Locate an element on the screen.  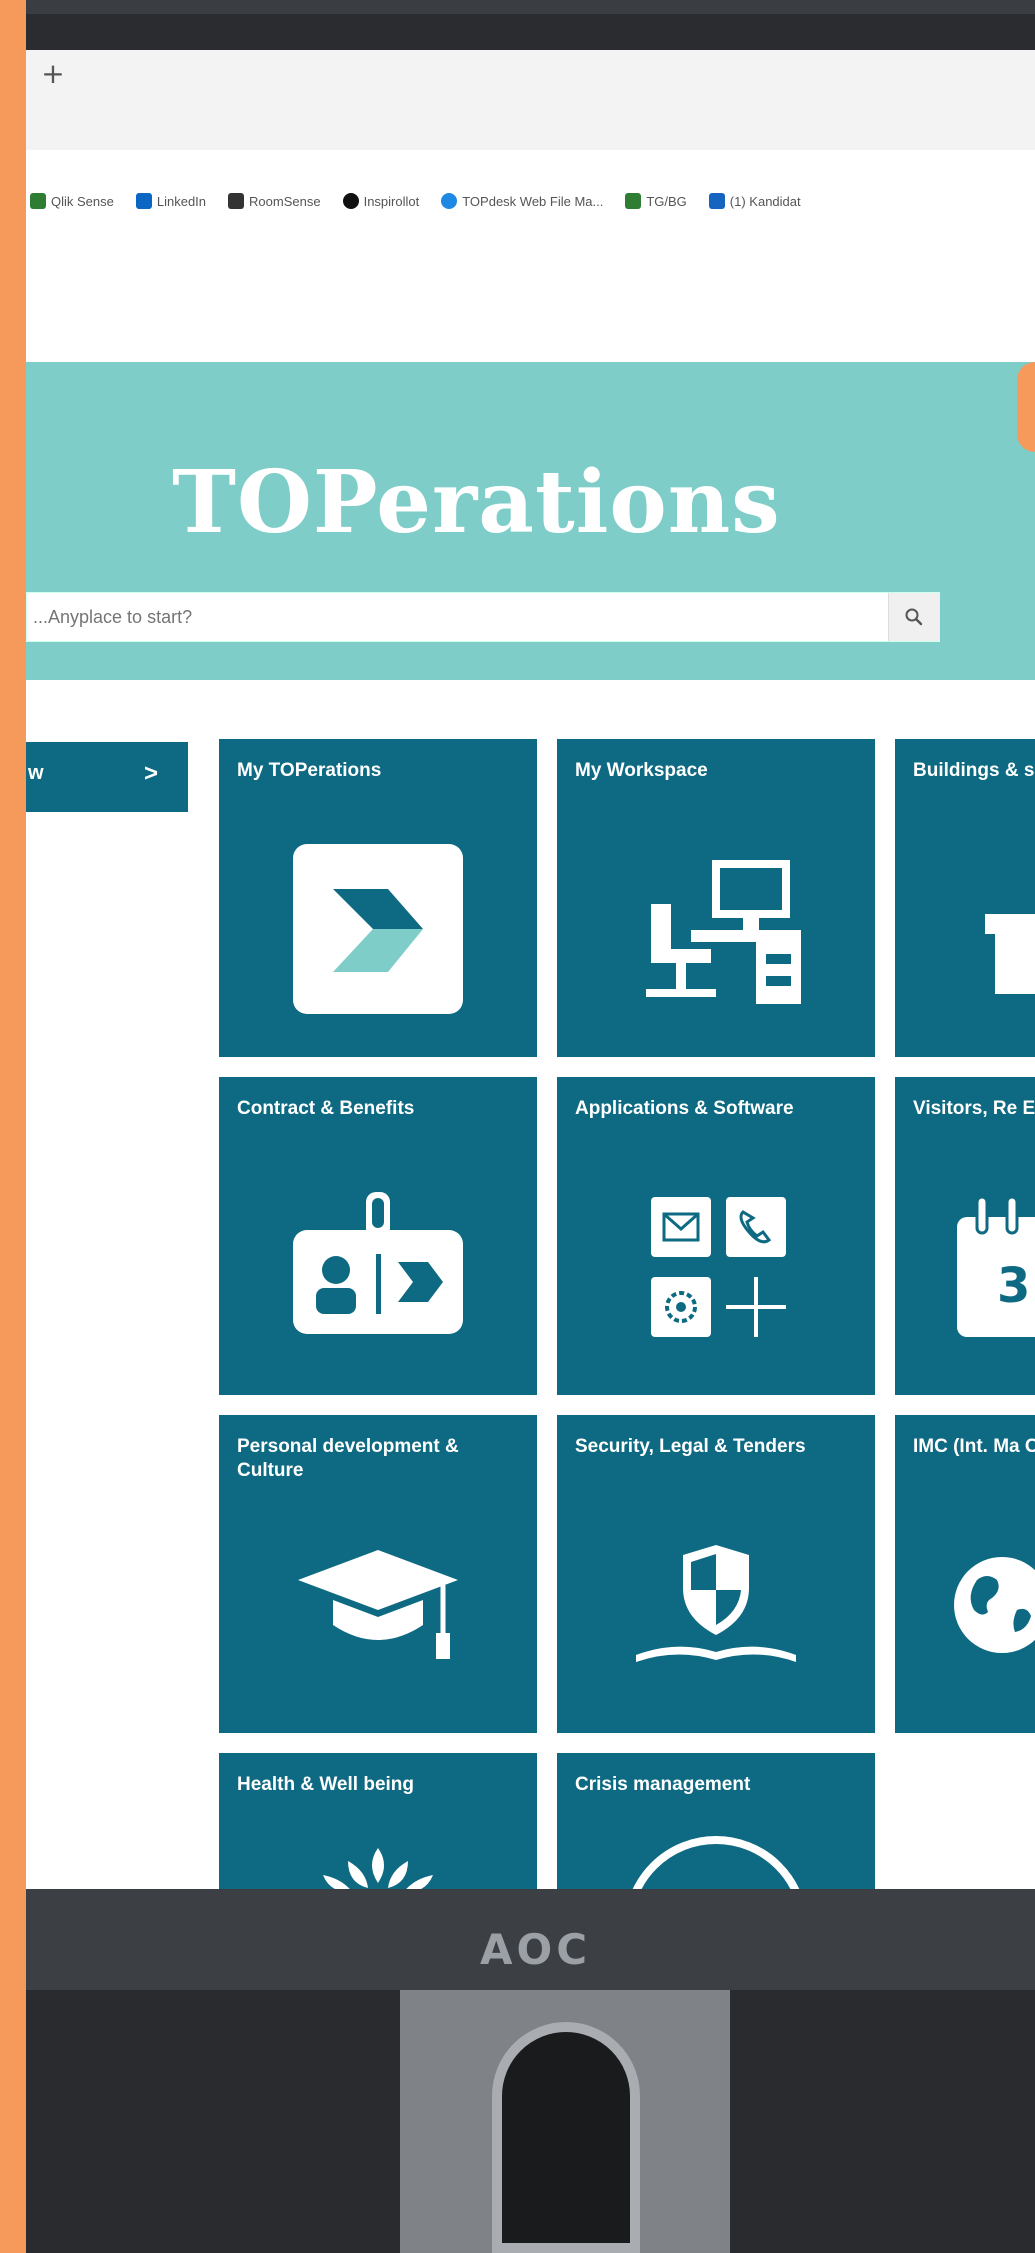
new-tab-button: + is located at coordinates (53, 74).